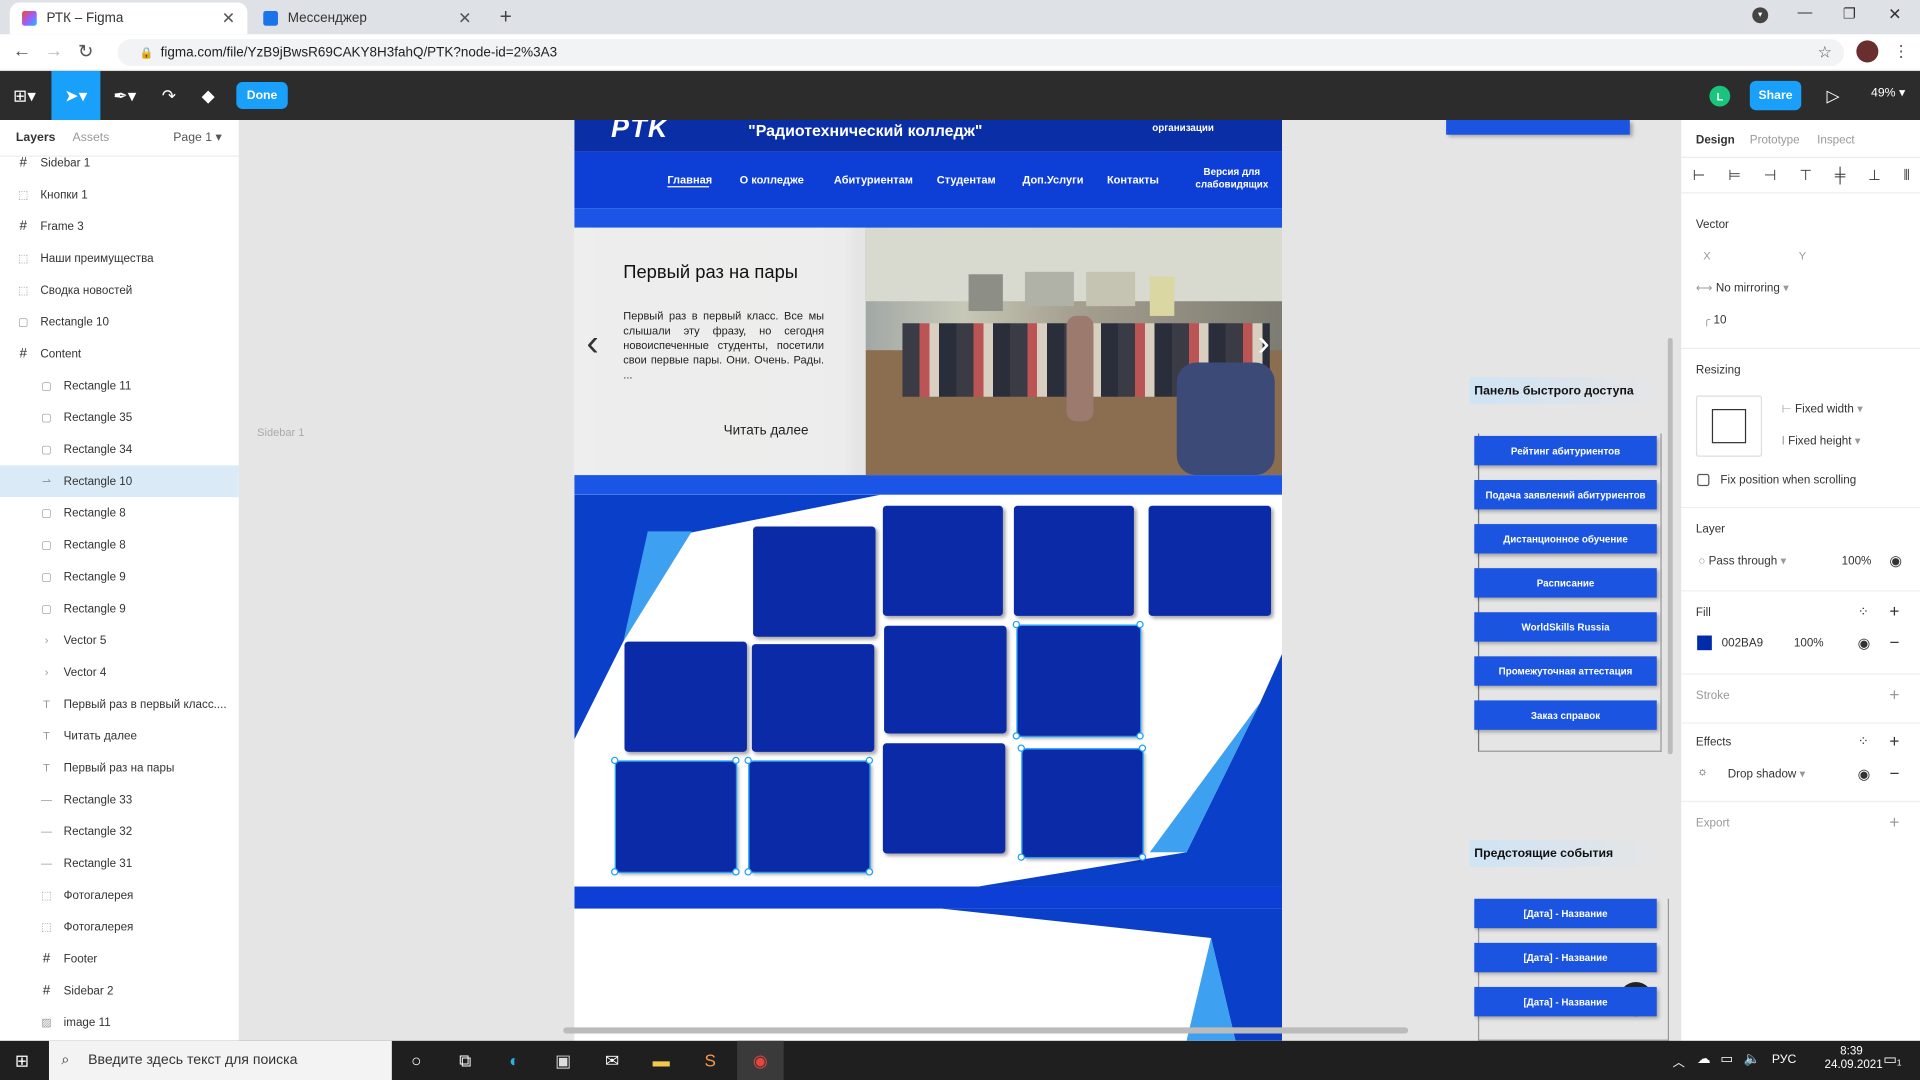 The image size is (1920, 1080). Describe the element at coordinates (1864, 642) in the screenshot. I see `fill-visibility-icon: ◉` at that location.